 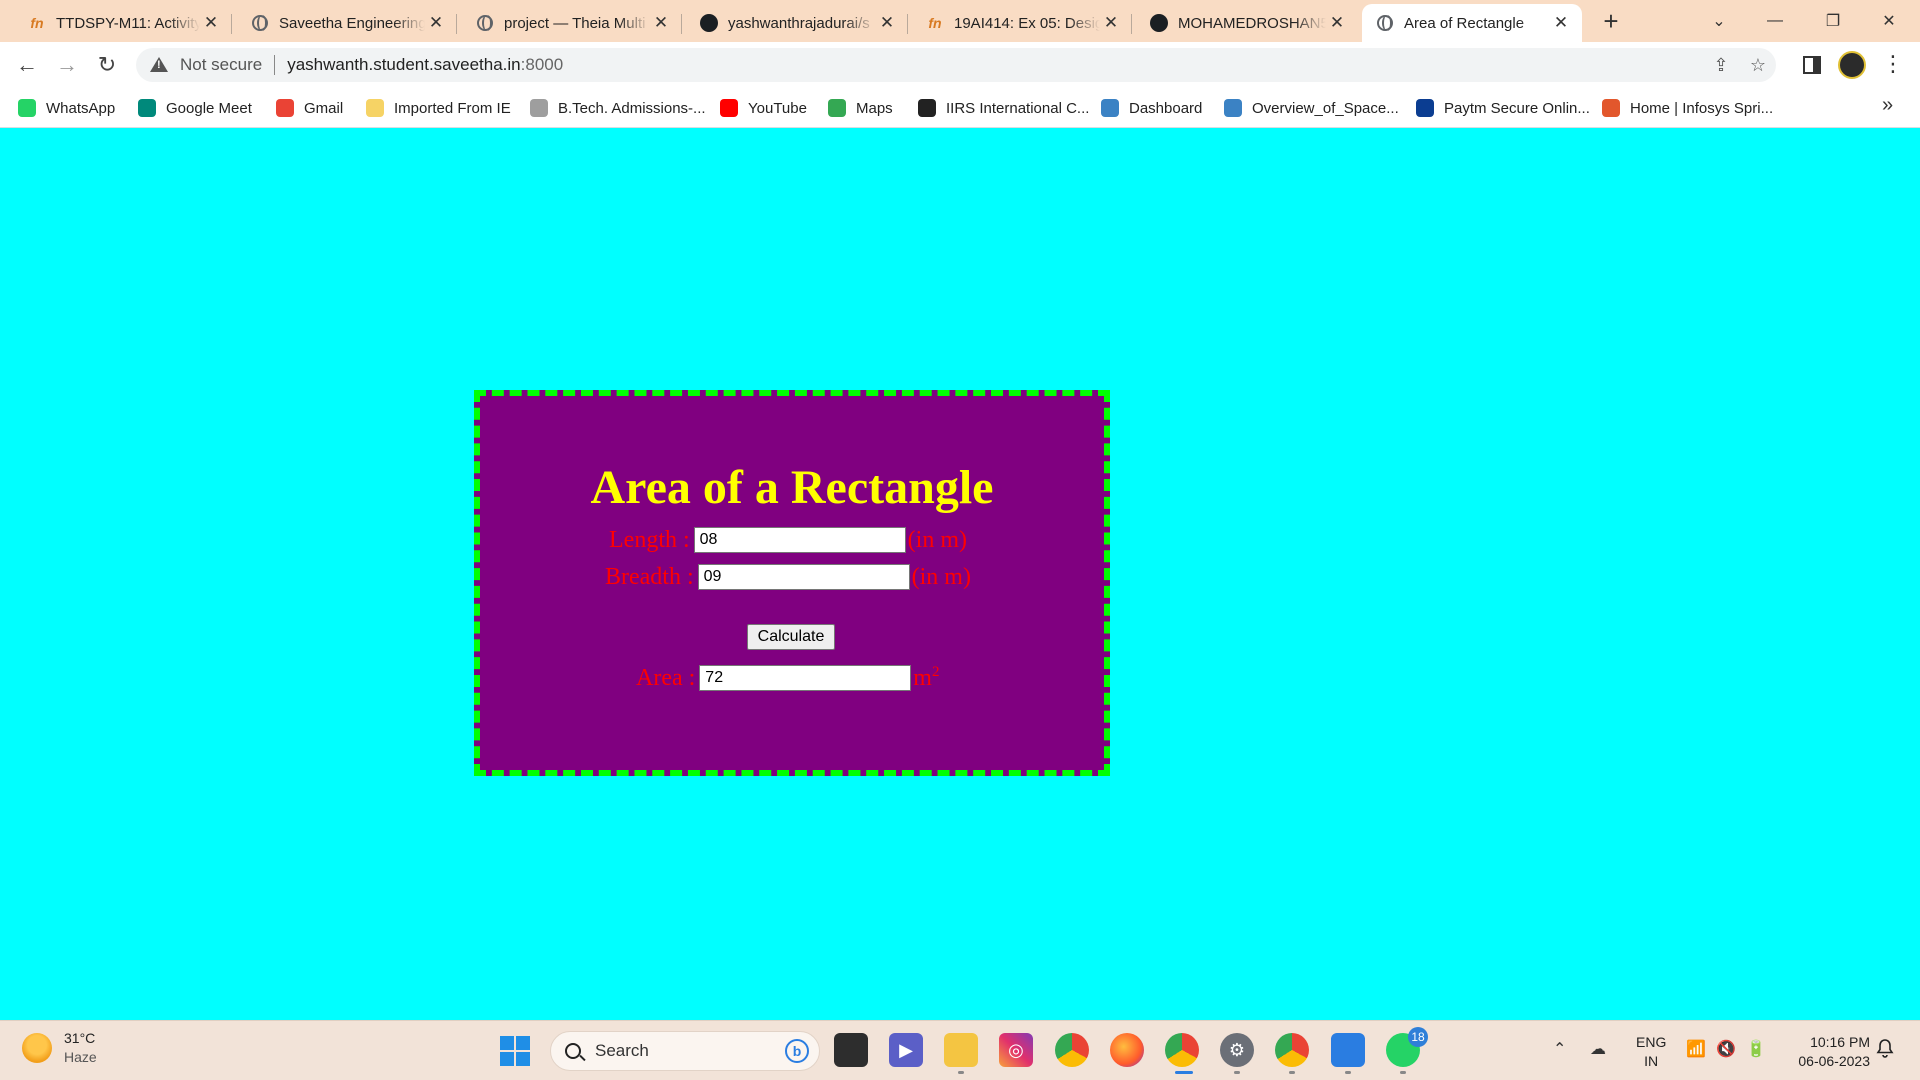 What do you see at coordinates (935, 671) in the screenshot?
I see `area-unit-exponent: 2` at bounding box center [935, 671].